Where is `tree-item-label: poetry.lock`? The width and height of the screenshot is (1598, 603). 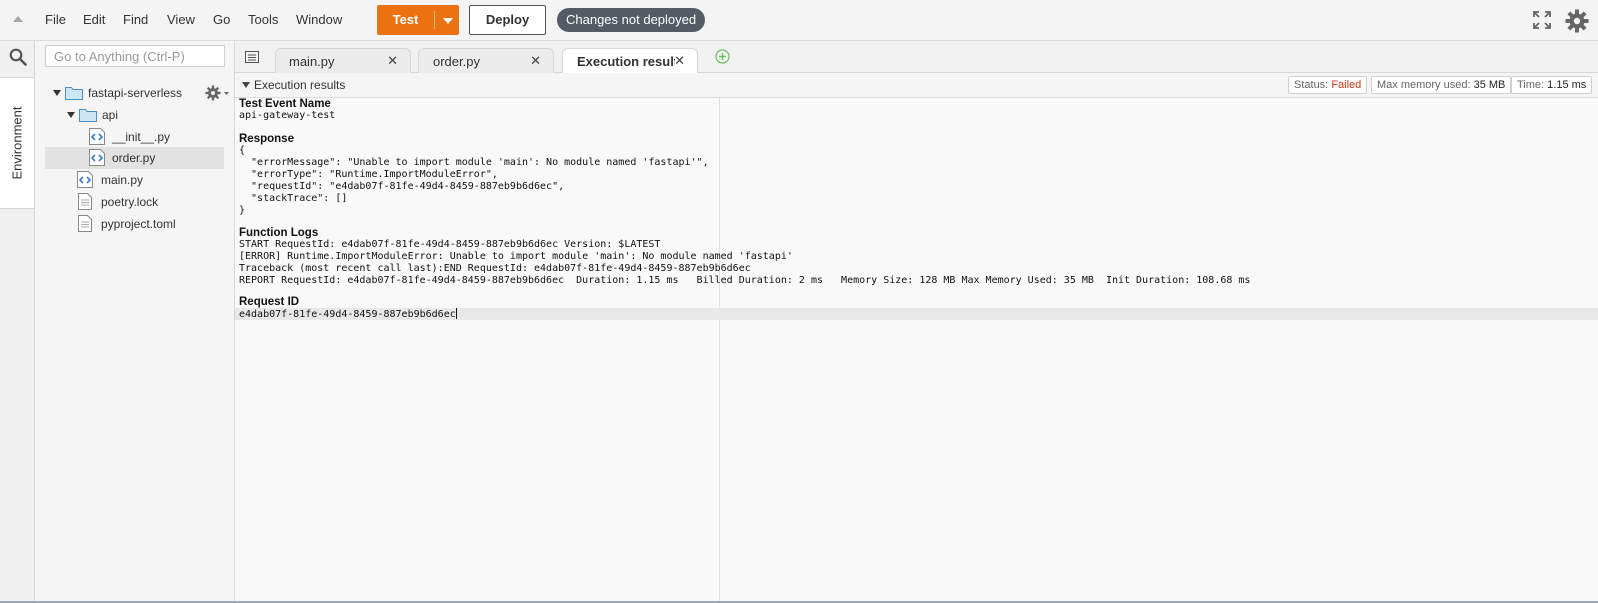
tree-item-label: poetry.lock is located at coordinates (130, 202).